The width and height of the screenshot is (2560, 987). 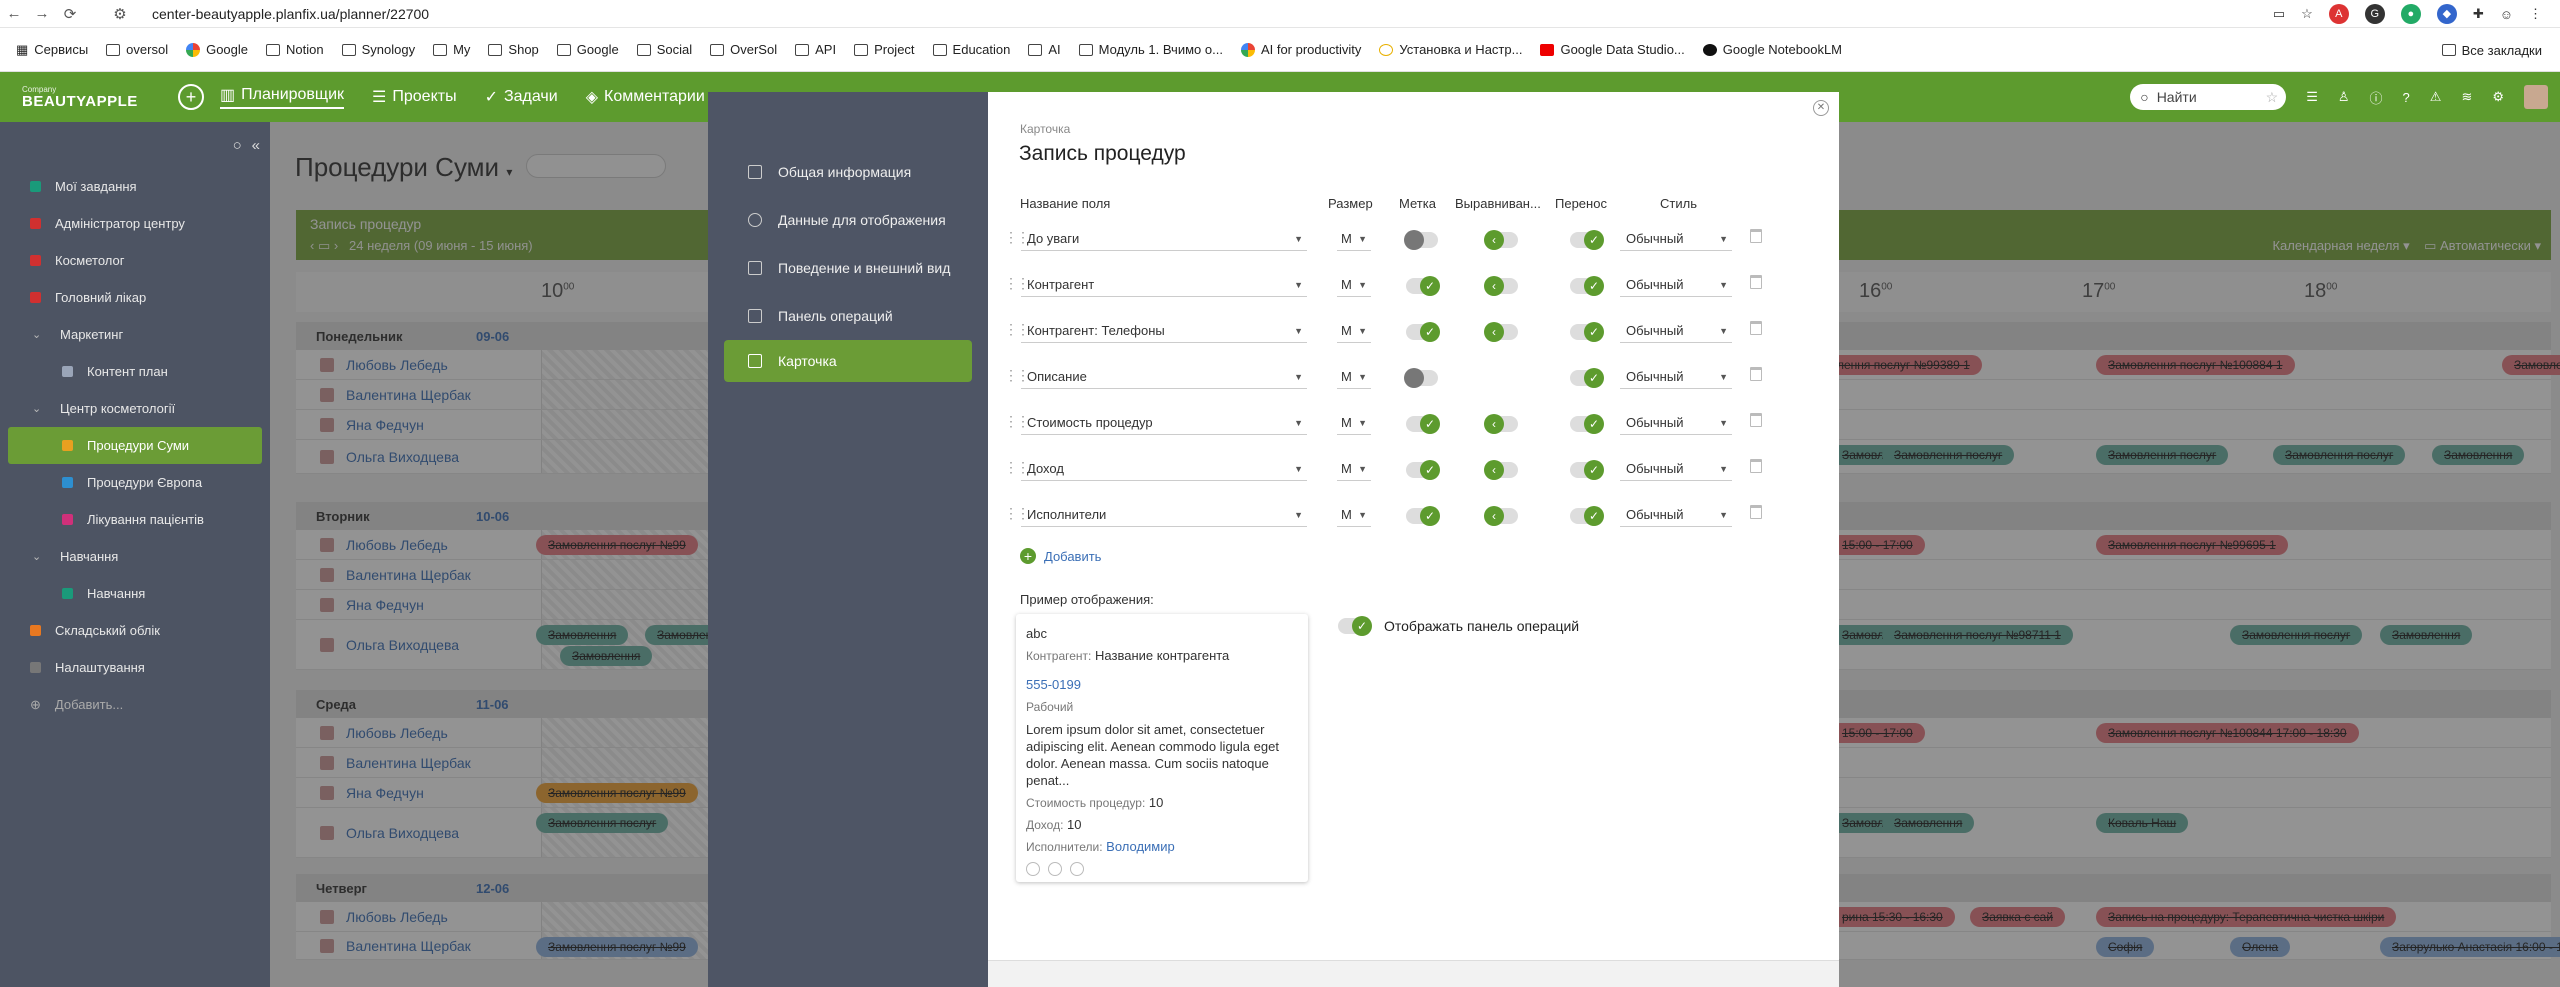 What do you see at coordinates (2374, 14) in the screenshot?
I see `extension-icon: G` at bounding box center [2374, 14].